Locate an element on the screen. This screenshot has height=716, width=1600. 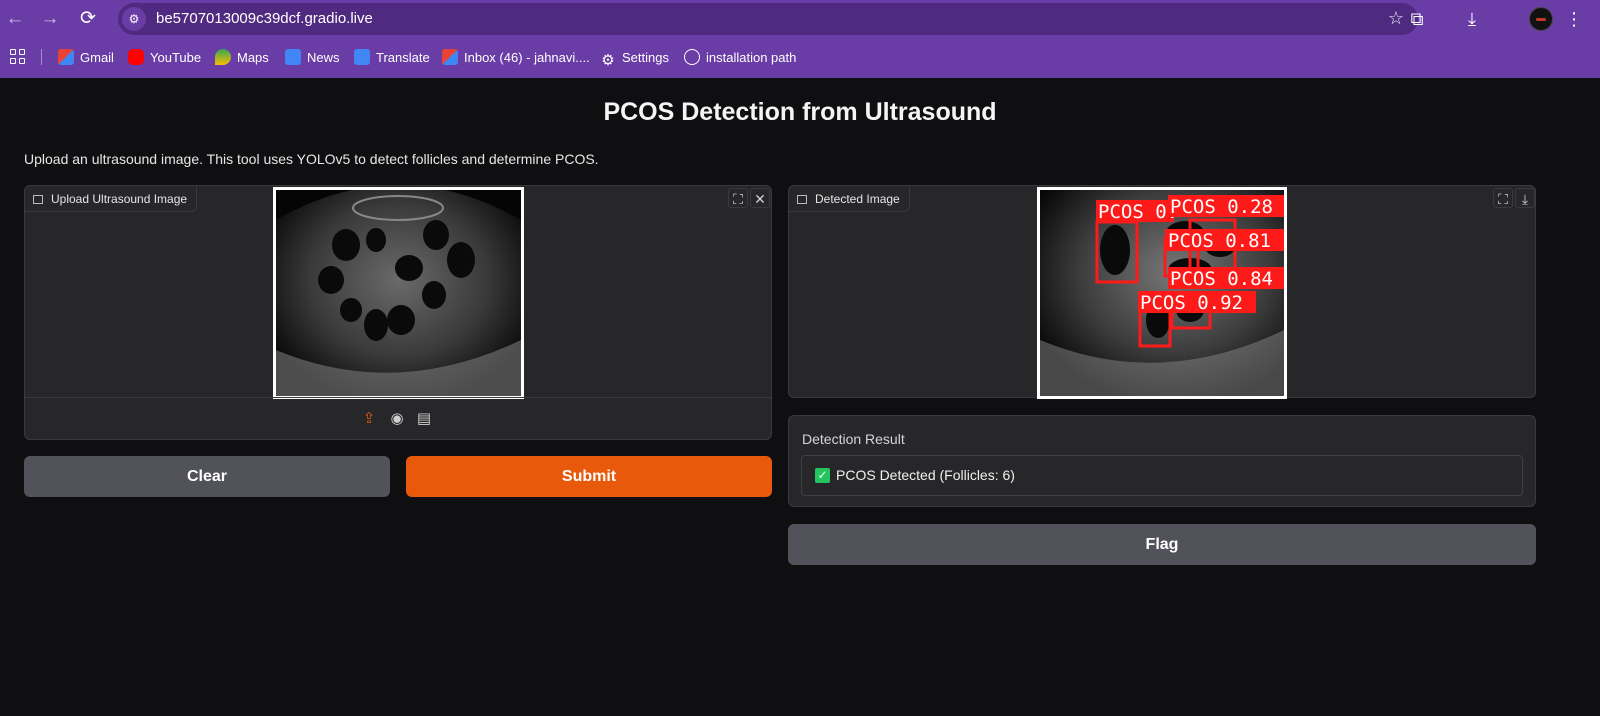
detected-image-label: Detected Image is located at coordinates (849, 199).